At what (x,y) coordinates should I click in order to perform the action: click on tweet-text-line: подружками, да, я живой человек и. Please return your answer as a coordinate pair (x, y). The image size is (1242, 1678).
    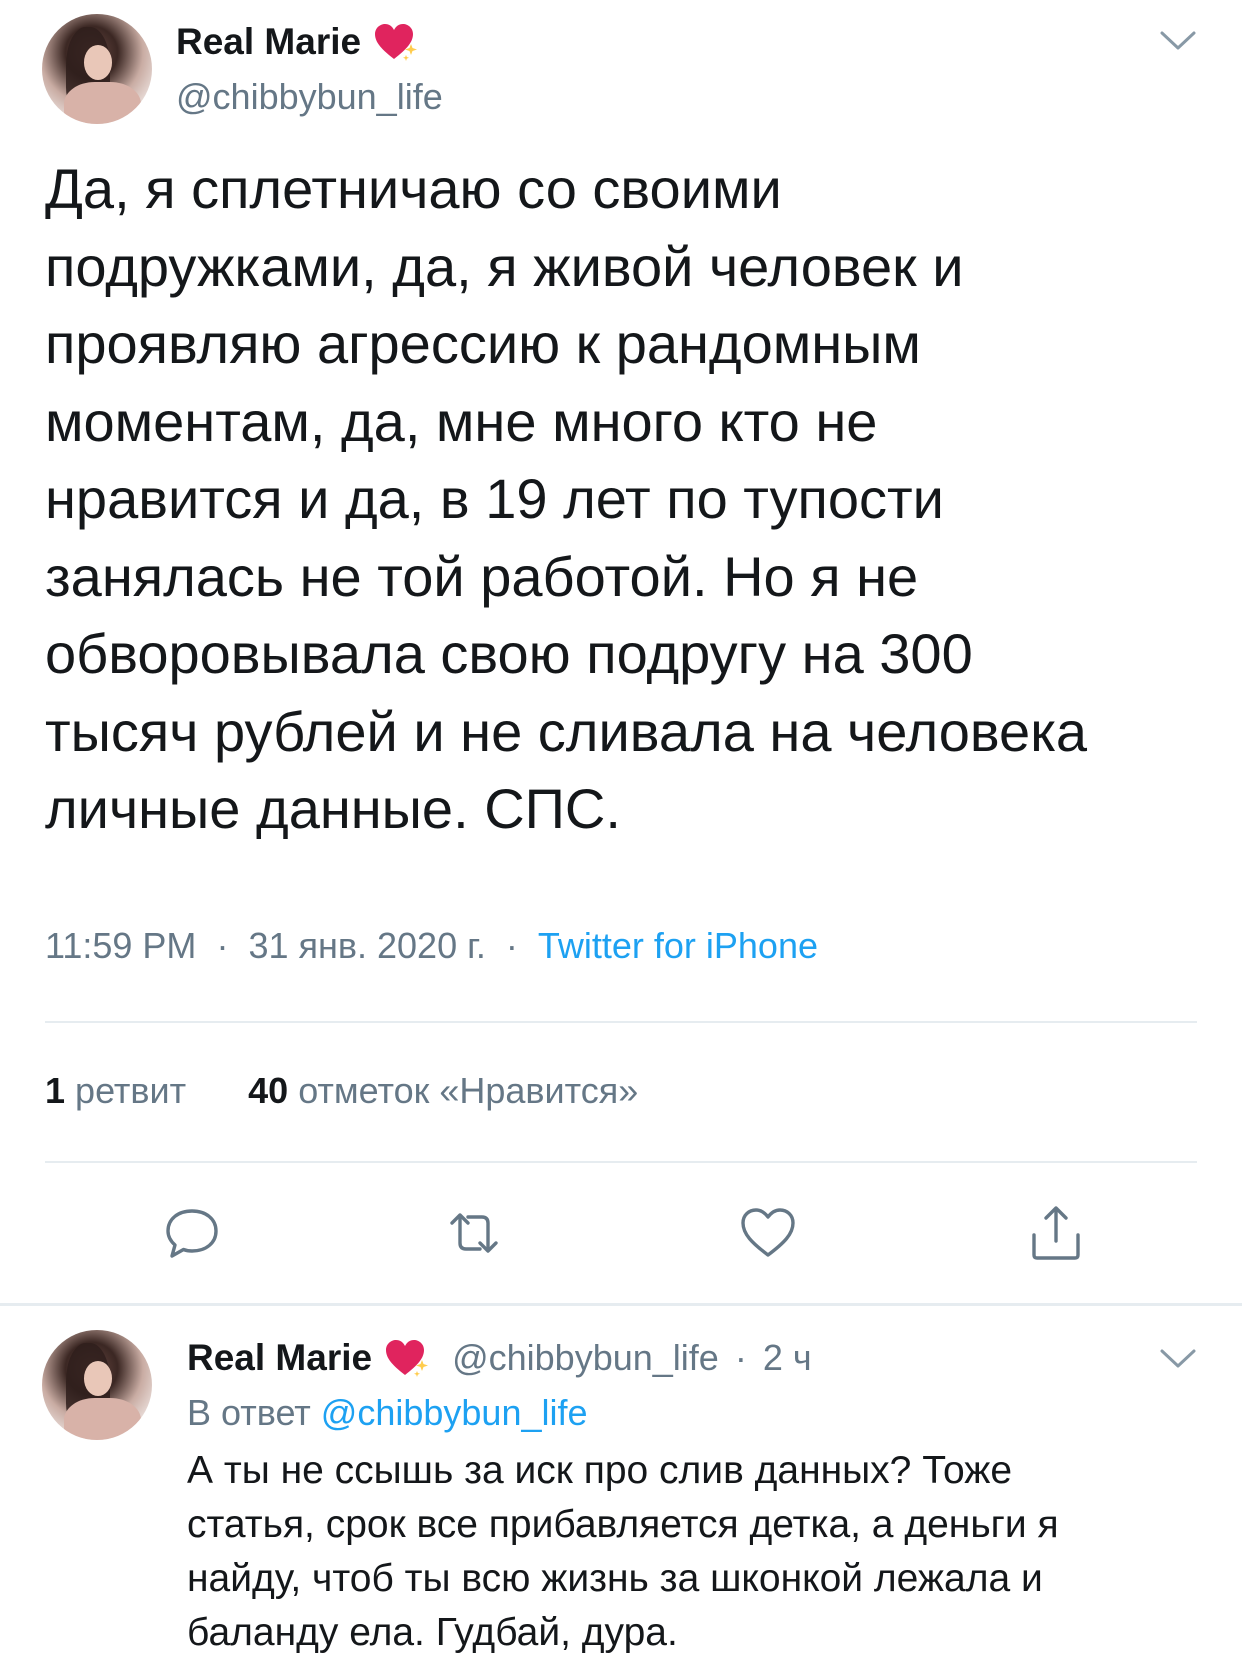
    Looking at the image, I should click on (504, 266).